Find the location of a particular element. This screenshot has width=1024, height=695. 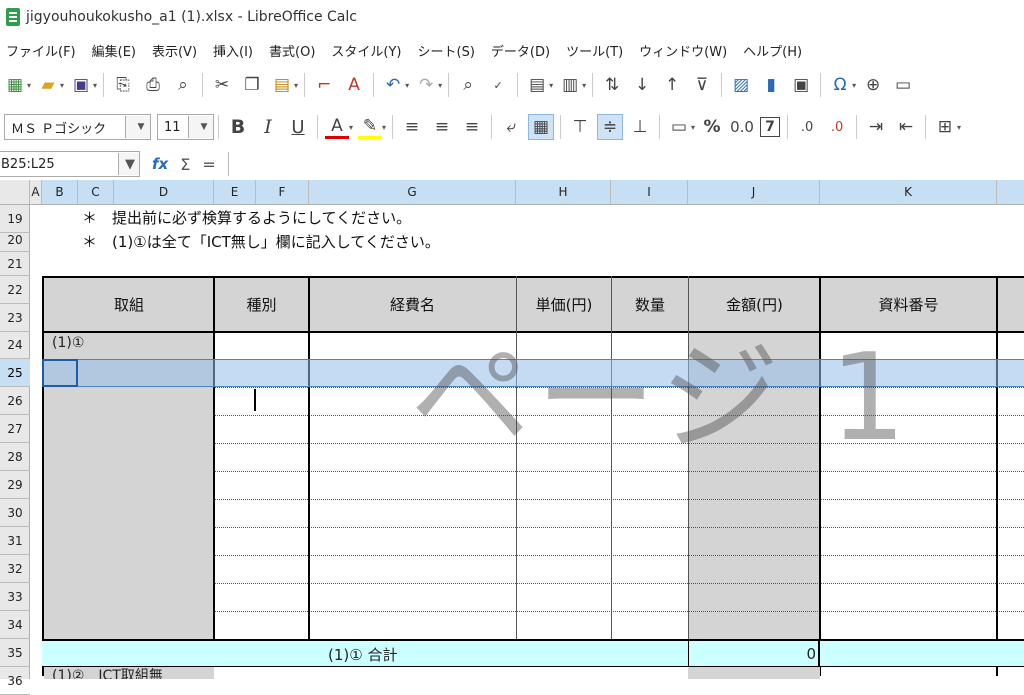

menu-sheet: シート(S) is located at coordinates (446, 50).